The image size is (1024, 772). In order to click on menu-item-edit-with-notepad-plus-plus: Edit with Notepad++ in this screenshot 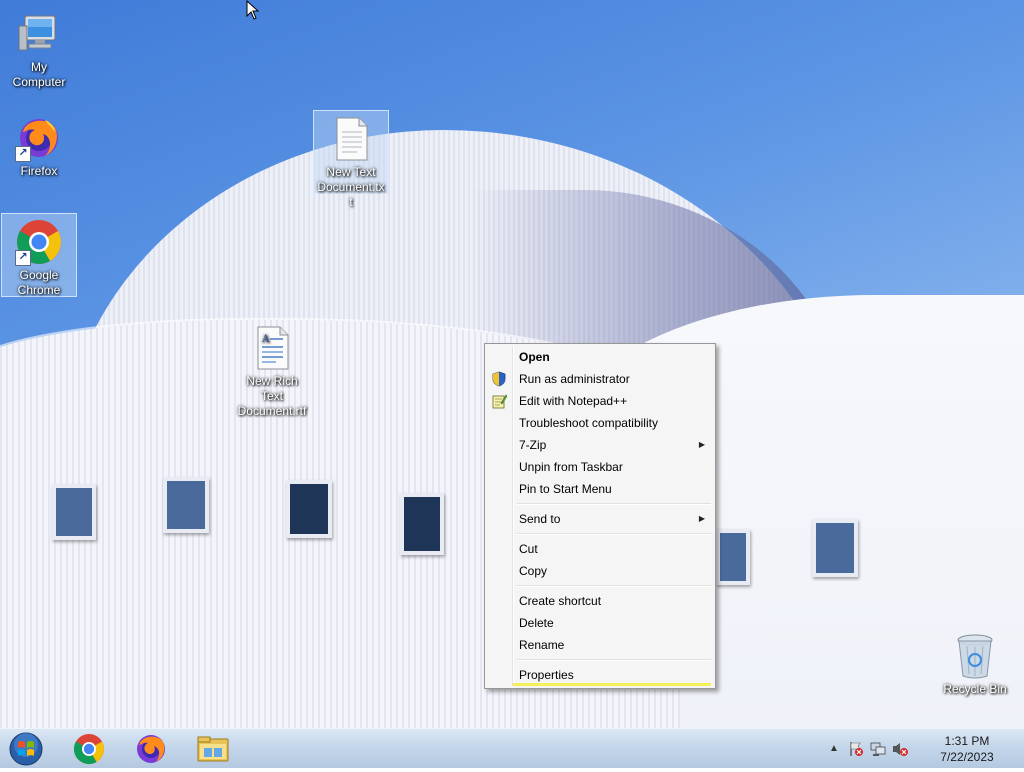, I will do `click(600, 401)`.